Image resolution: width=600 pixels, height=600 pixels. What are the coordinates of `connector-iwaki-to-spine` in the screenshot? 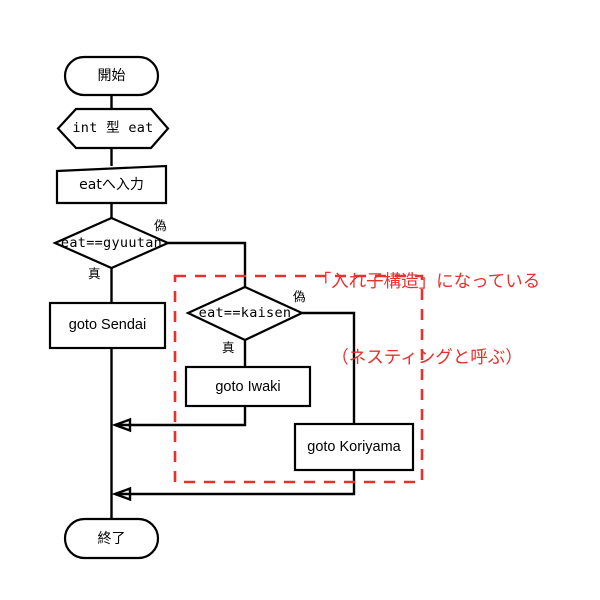 It's located at (181, 416).